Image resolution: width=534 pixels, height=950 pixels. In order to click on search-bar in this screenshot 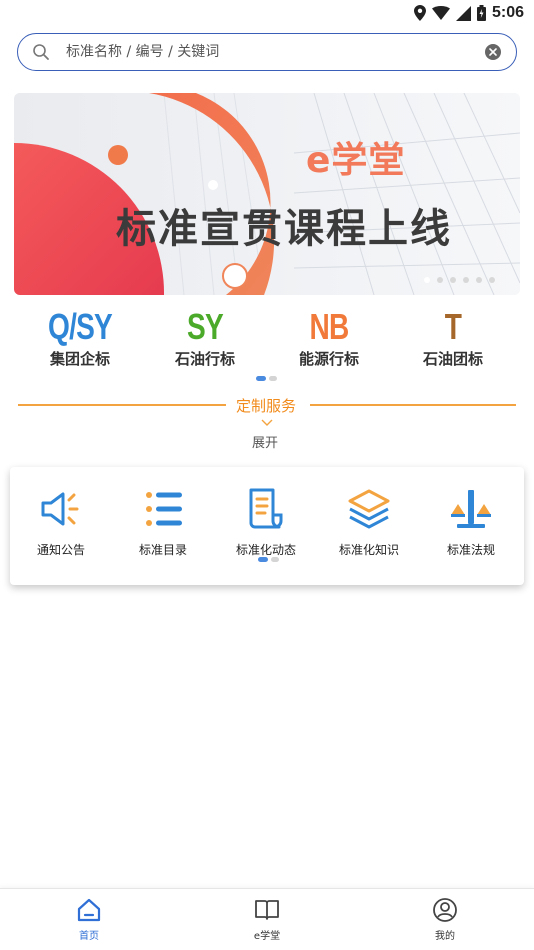, I will do `click(267, 52)`.